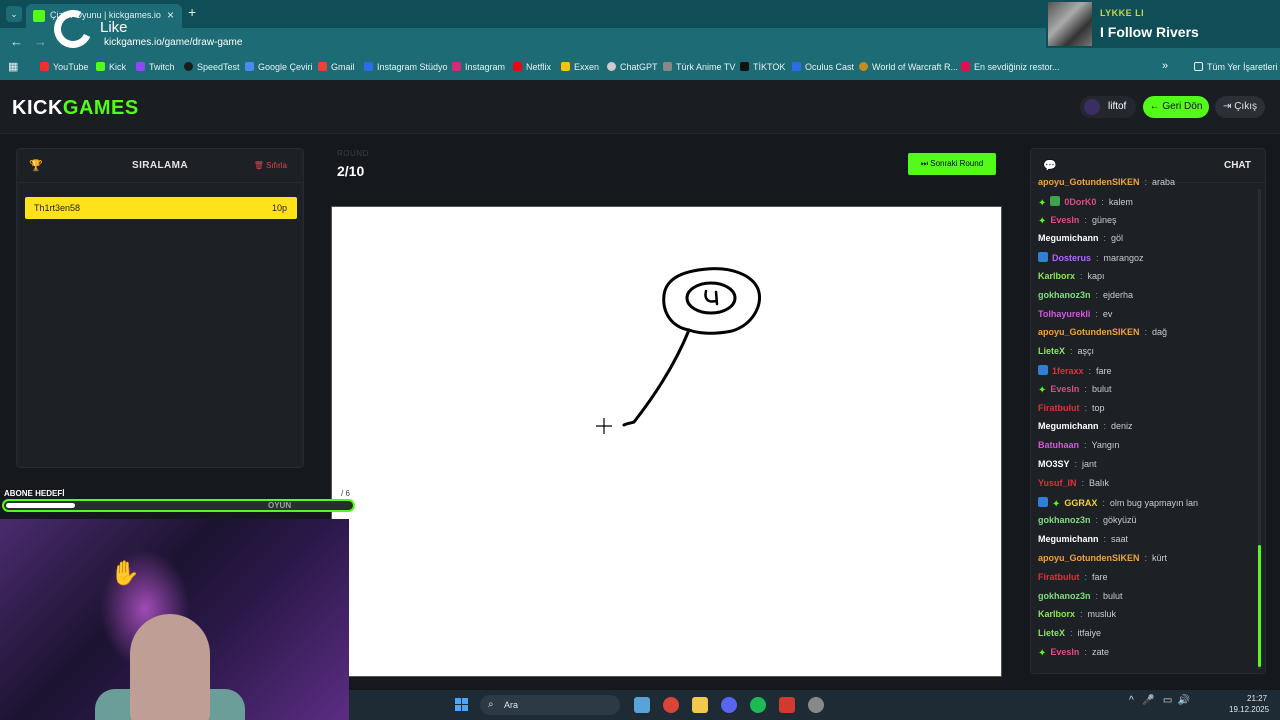 The image size is (1280, 720). I want to click on anime-icon, so click(667, 66).